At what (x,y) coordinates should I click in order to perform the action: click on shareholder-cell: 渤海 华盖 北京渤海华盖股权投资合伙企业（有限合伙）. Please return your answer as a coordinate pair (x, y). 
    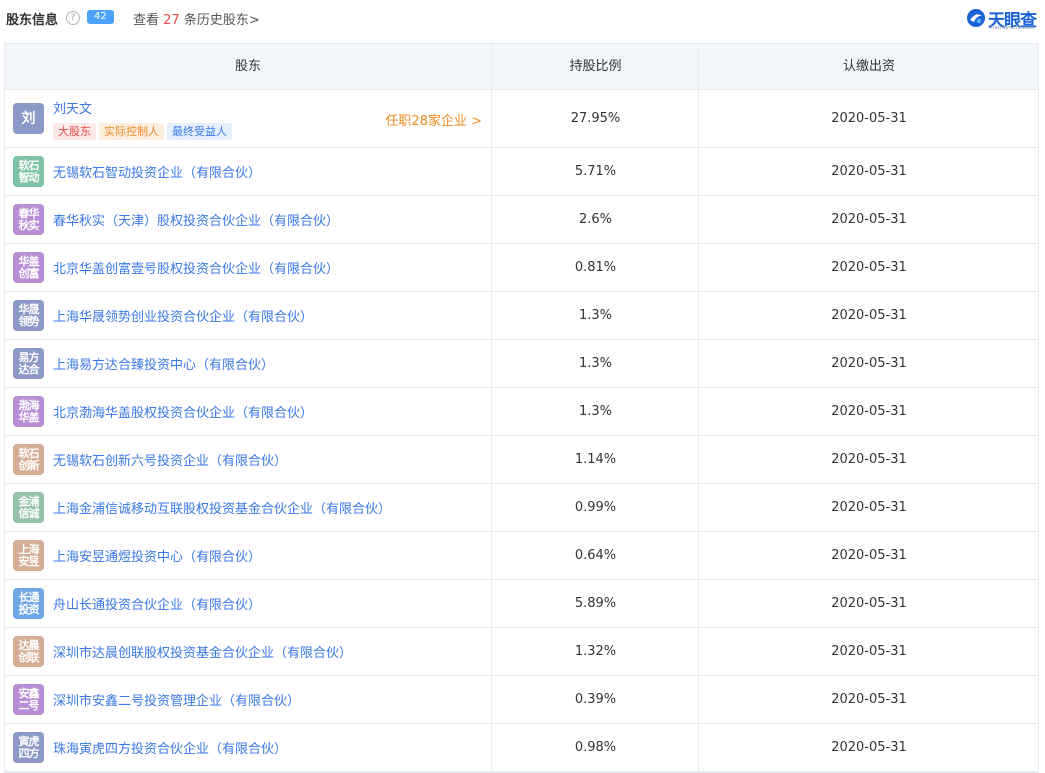
    Looking at the image, I should click on (248, 411).